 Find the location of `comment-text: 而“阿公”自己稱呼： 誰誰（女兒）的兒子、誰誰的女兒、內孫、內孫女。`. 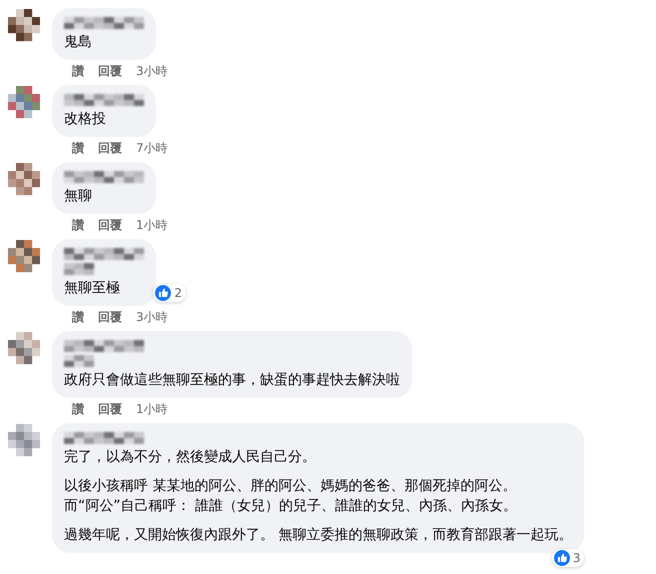

comment-text: 而“阿公”自己稱呼： 誰誰（女兒）的兒子、誰誰的女兒、內孫、內孫女。 is located at coordinates (291, 506).